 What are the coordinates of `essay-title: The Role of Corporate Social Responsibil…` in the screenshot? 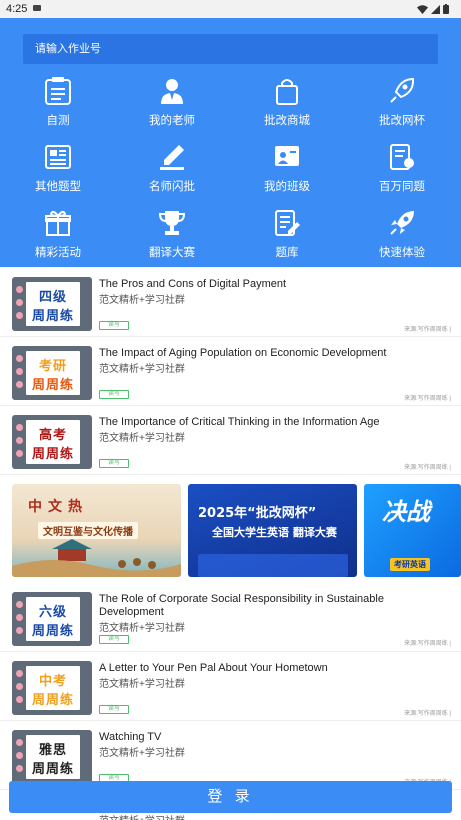 It's located at (241, 605).